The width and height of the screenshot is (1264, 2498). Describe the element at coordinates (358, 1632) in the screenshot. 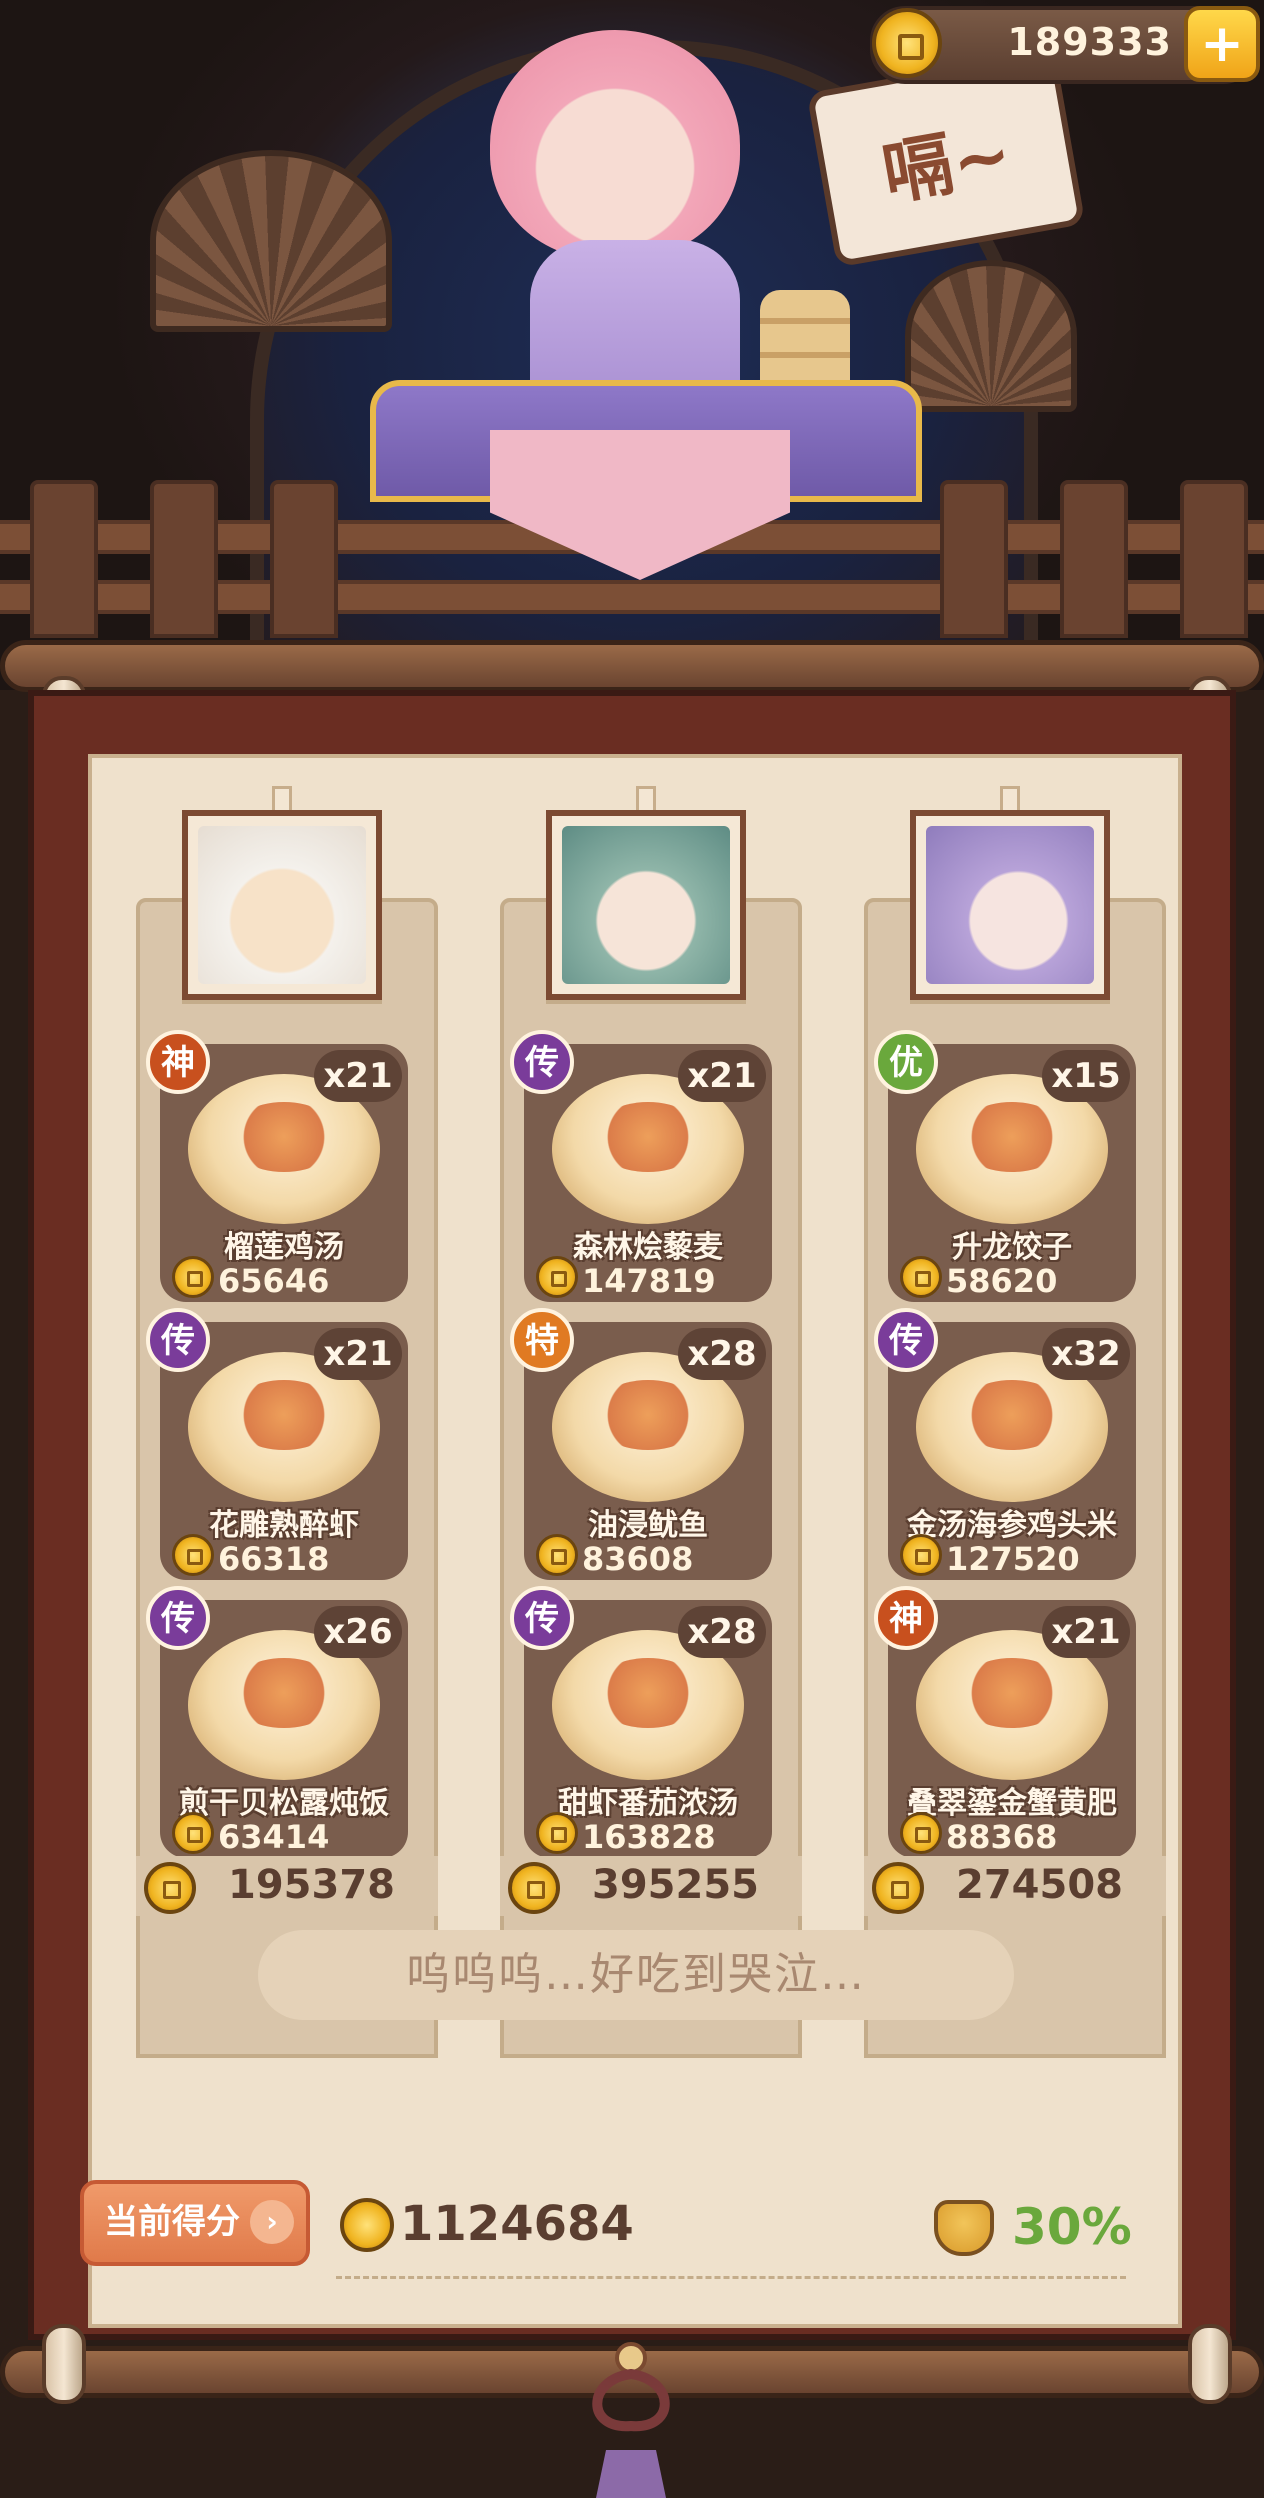

I see `dish-quantity: x26` at that location.